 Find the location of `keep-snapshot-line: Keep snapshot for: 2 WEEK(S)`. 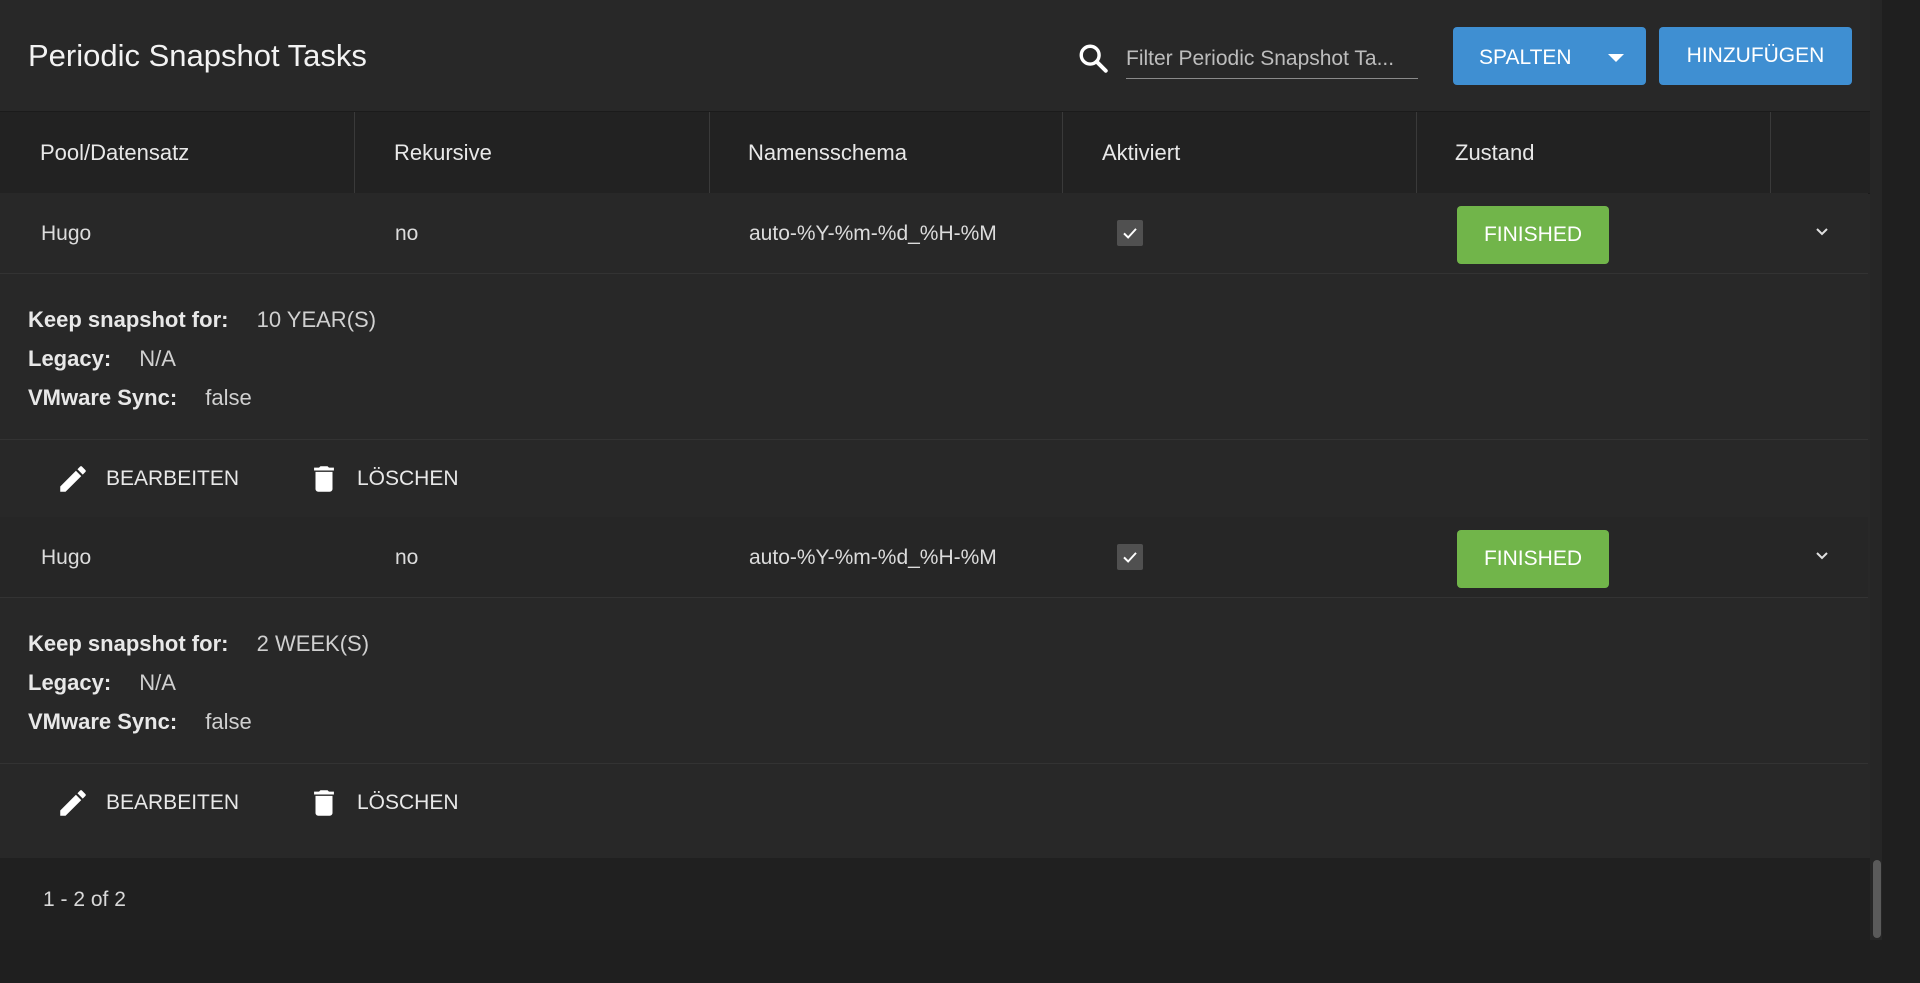

keep-snapshot-line: Keep snapshot for: 2 WEEK(S) is located at coordinates (198, 644).